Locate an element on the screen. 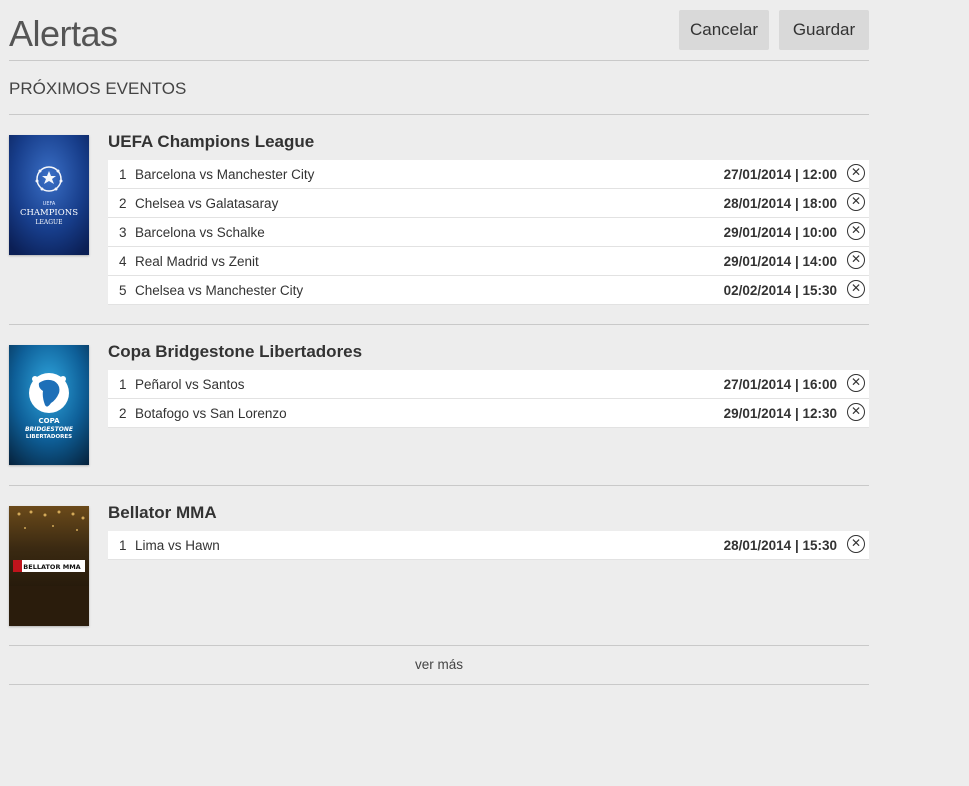 The width and height of the screenshot is (969, 786). event-date: 29/01/2014 | 10:00 is located at coordinates (780, 232).